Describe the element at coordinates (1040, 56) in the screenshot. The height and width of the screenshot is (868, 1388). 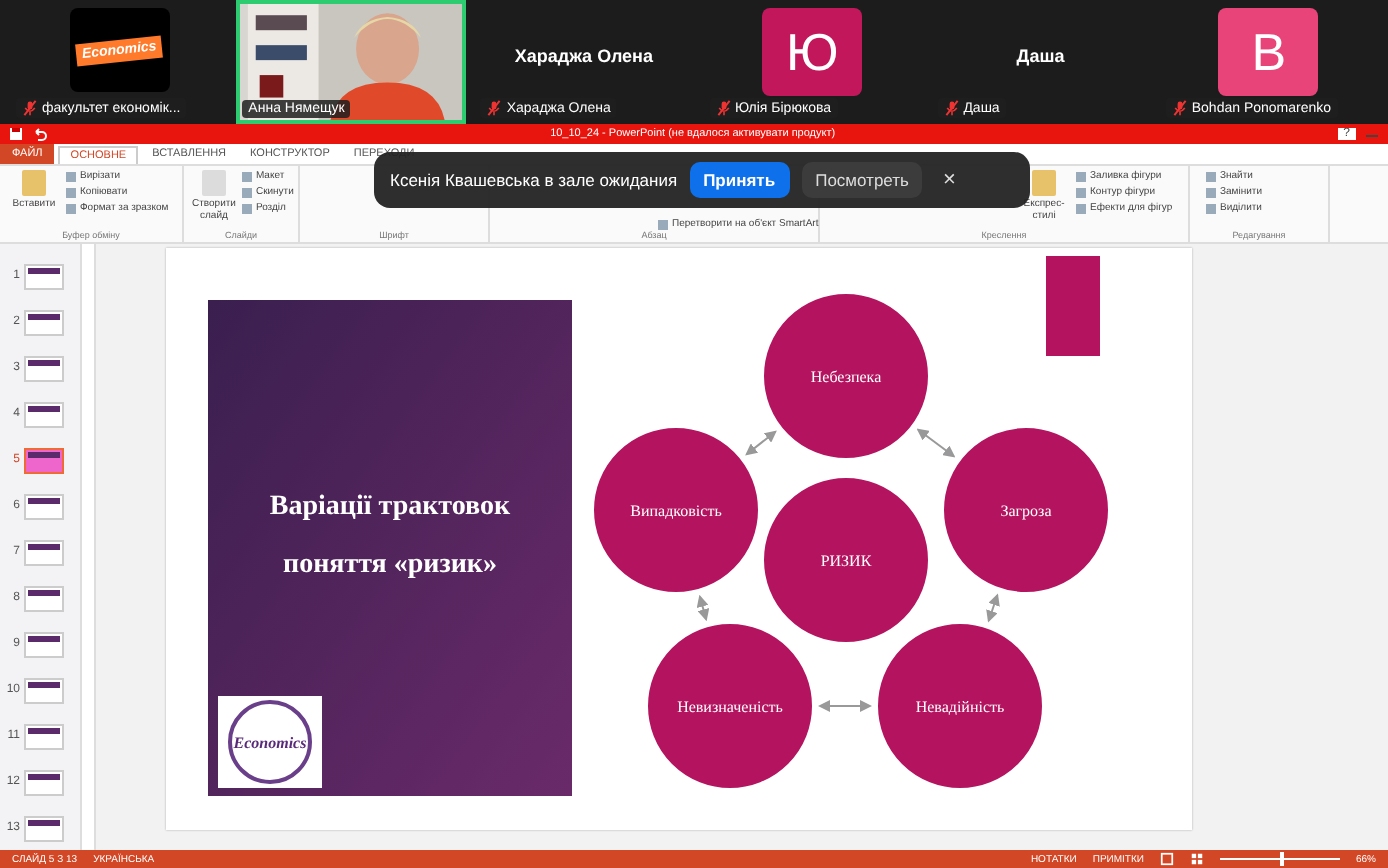
I see `participant-name: Даша` at that location.